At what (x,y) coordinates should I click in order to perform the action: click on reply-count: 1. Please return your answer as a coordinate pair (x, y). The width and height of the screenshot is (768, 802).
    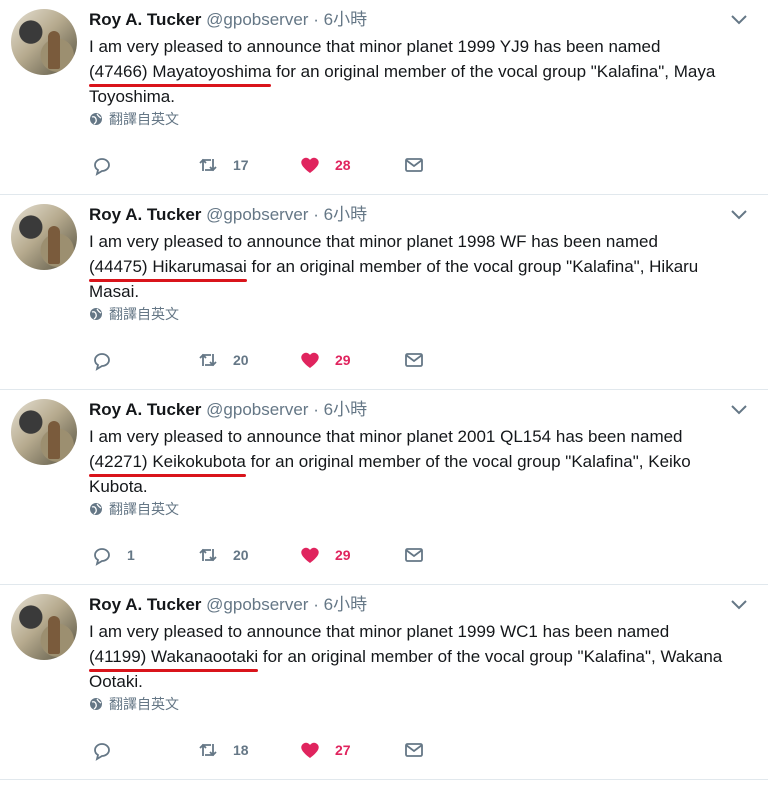
    Looking at the image, I should click on (131, 555).